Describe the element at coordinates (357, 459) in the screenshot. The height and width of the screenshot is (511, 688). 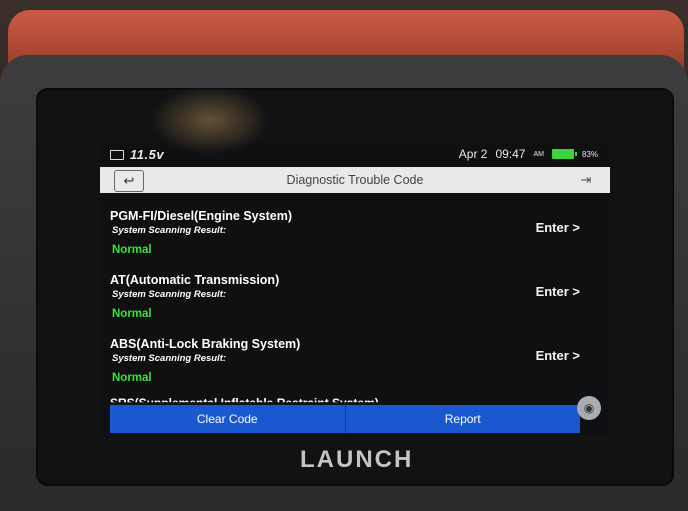
I see `device-logo: LAUNCH` at that location.